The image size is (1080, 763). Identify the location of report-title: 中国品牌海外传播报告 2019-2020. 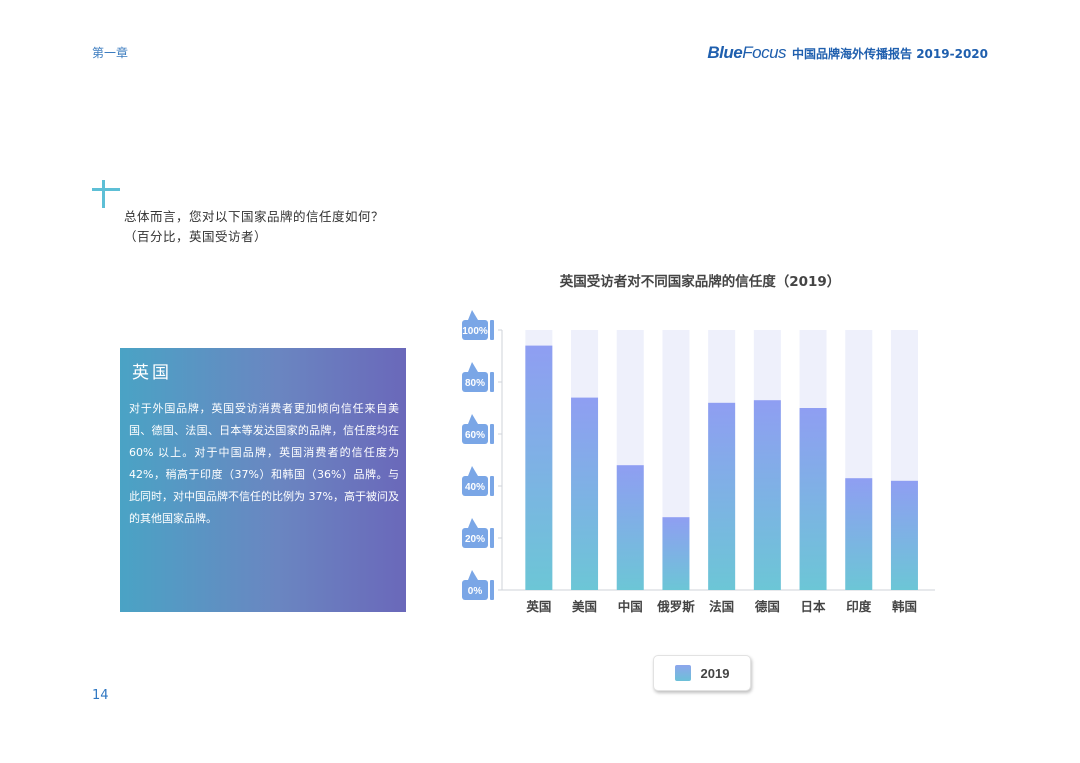
(890, 54).